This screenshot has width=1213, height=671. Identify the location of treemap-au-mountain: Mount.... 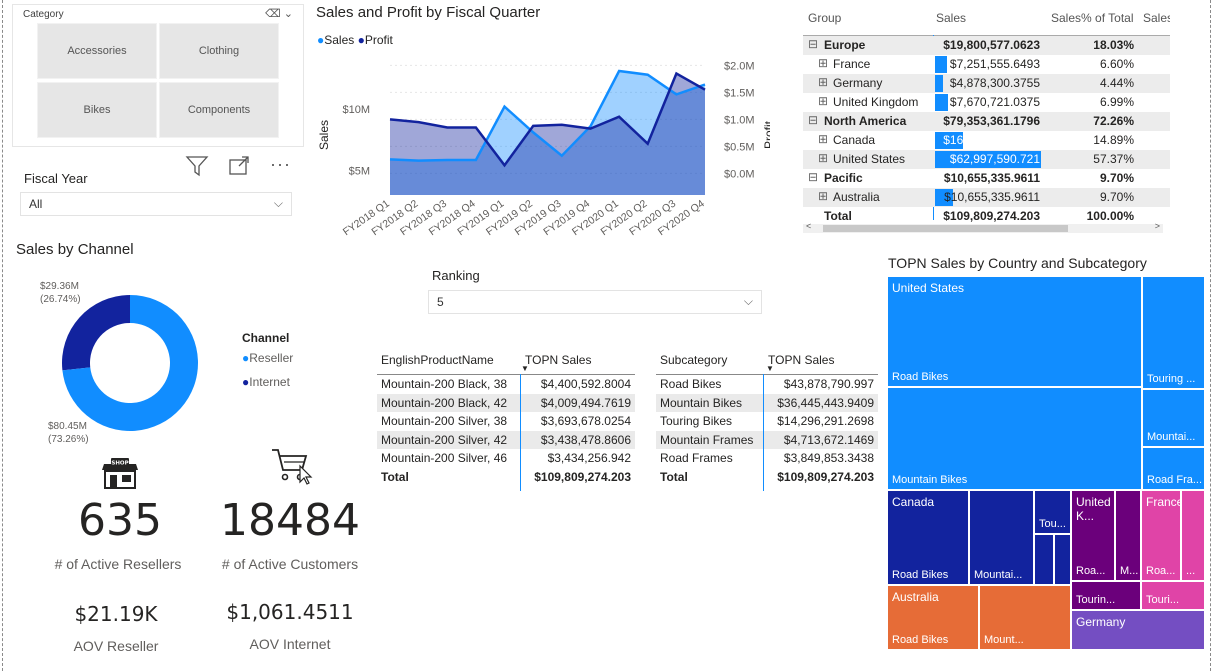
(1025, 617).